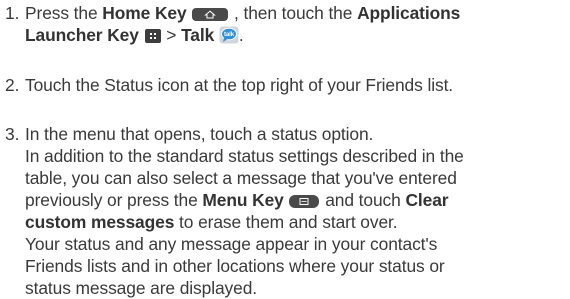  Describe the element at coordinates (12, 134) in the screenshot. I see `step-number: 3.` at that location.